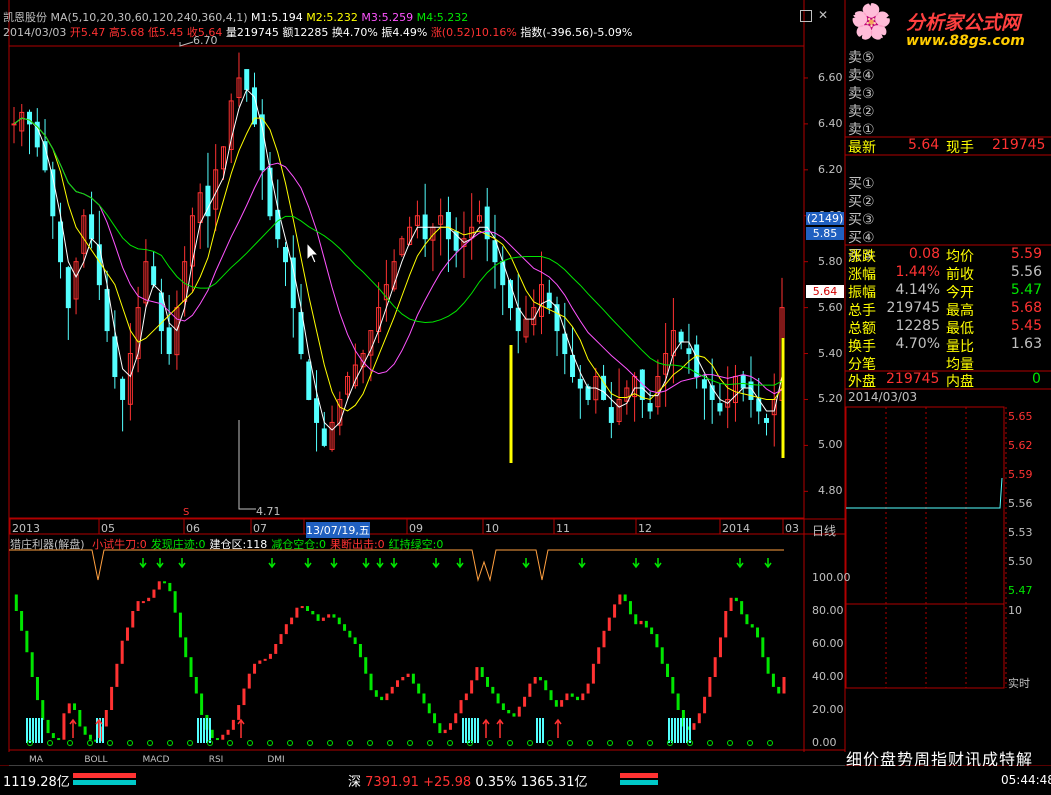  I want to click on accumulation-line, so click(396, 565).